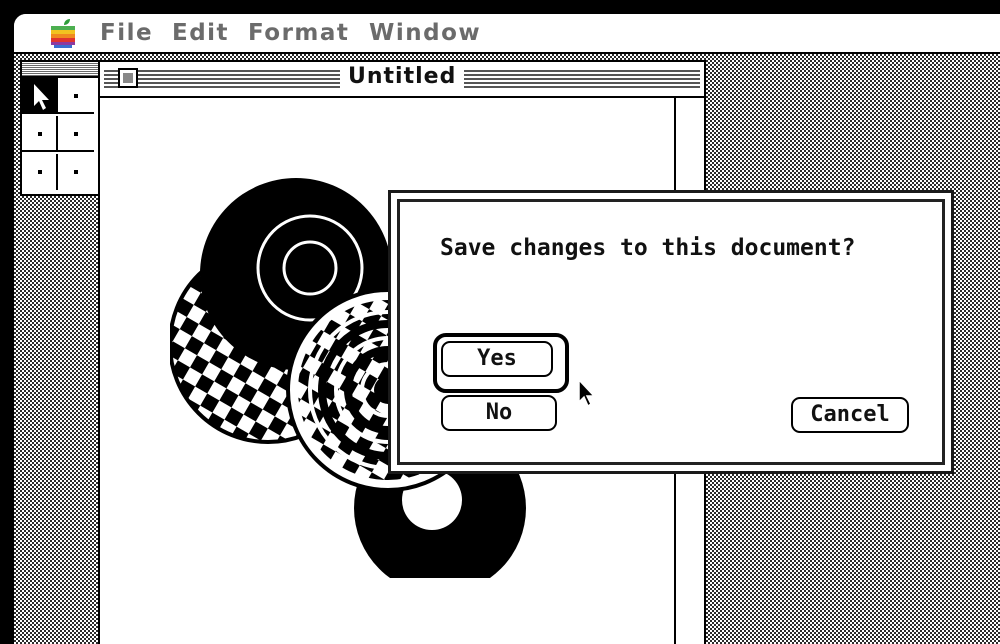 This screenshot has height=644, width=1000. Describe the element at coordinates (126, 33) in the screenshot. I see `menu-file: File` at that location.